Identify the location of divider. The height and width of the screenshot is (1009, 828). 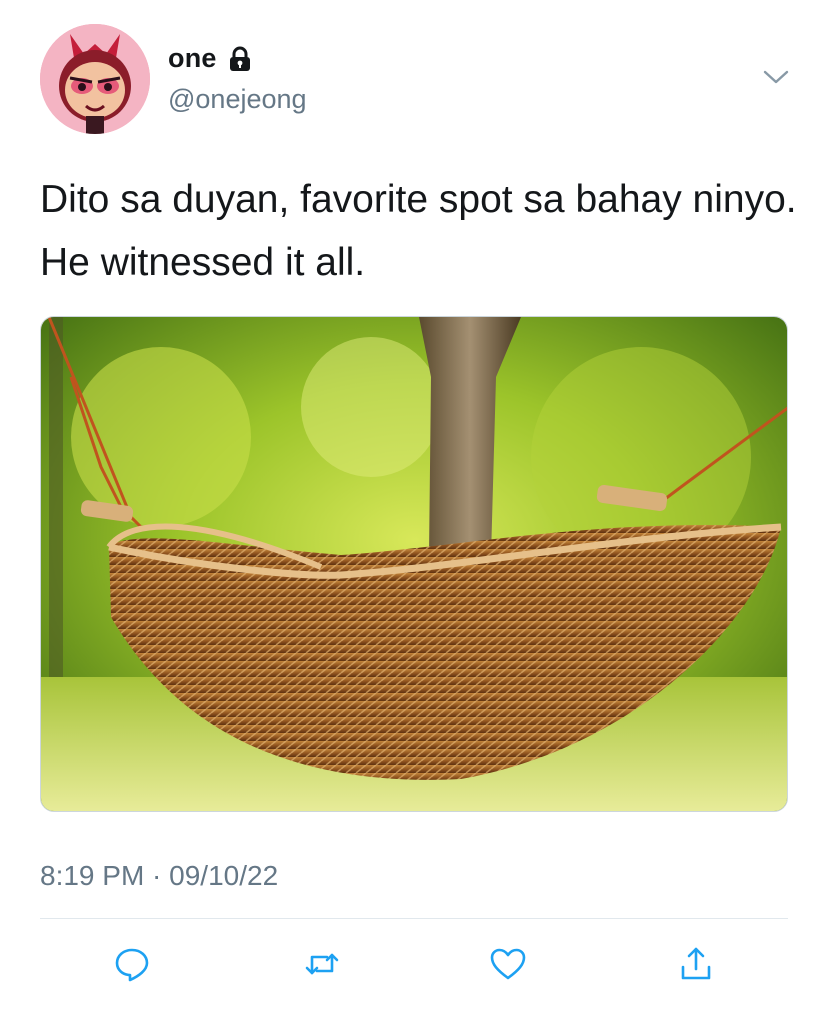
(414, 918).